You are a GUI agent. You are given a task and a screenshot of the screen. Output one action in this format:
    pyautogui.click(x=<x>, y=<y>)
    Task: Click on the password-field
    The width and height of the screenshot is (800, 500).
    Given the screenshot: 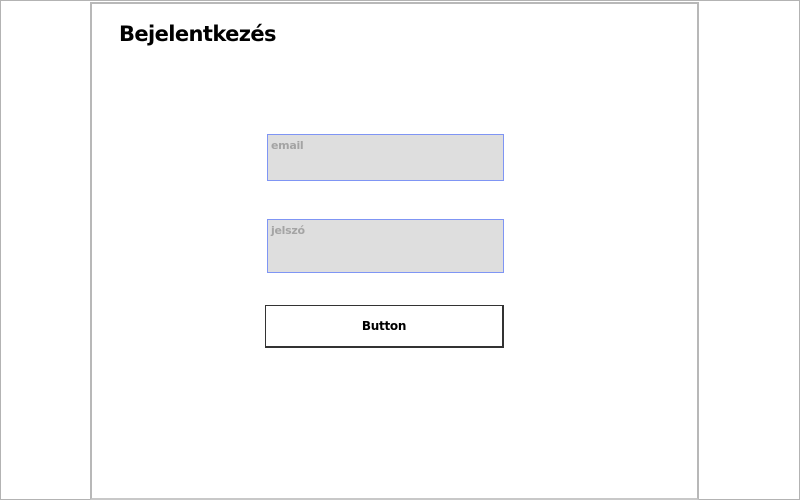 What is the action you would take?
    pyautogui.click(x=385, y=246)
    